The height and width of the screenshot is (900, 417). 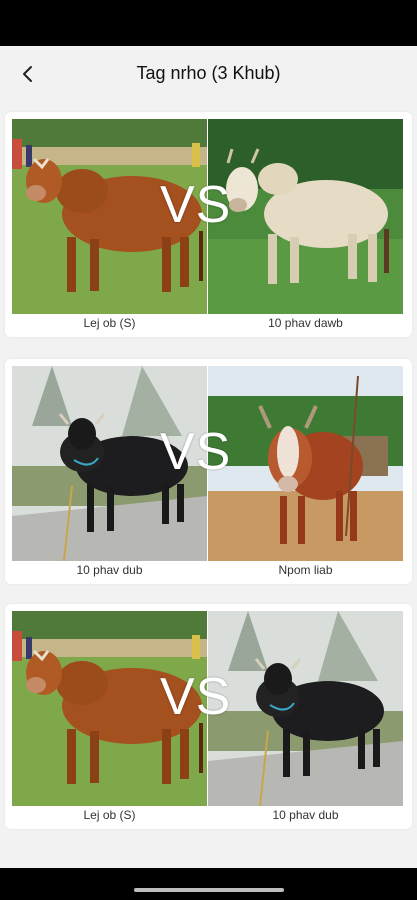 I want to click on status-bar, so click(x=208, y=23).